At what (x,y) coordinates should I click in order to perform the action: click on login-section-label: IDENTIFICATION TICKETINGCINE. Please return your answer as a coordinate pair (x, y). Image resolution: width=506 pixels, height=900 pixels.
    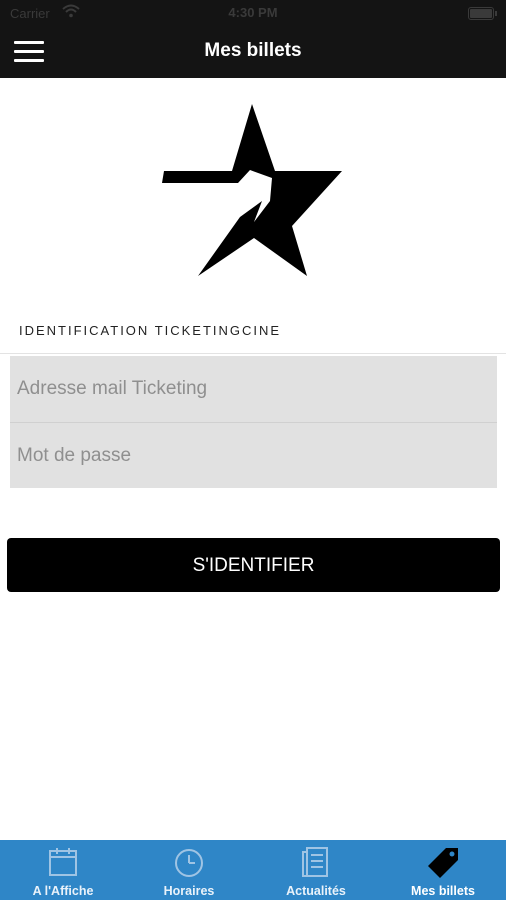
    Looking at the image, I should click on (150, 330).